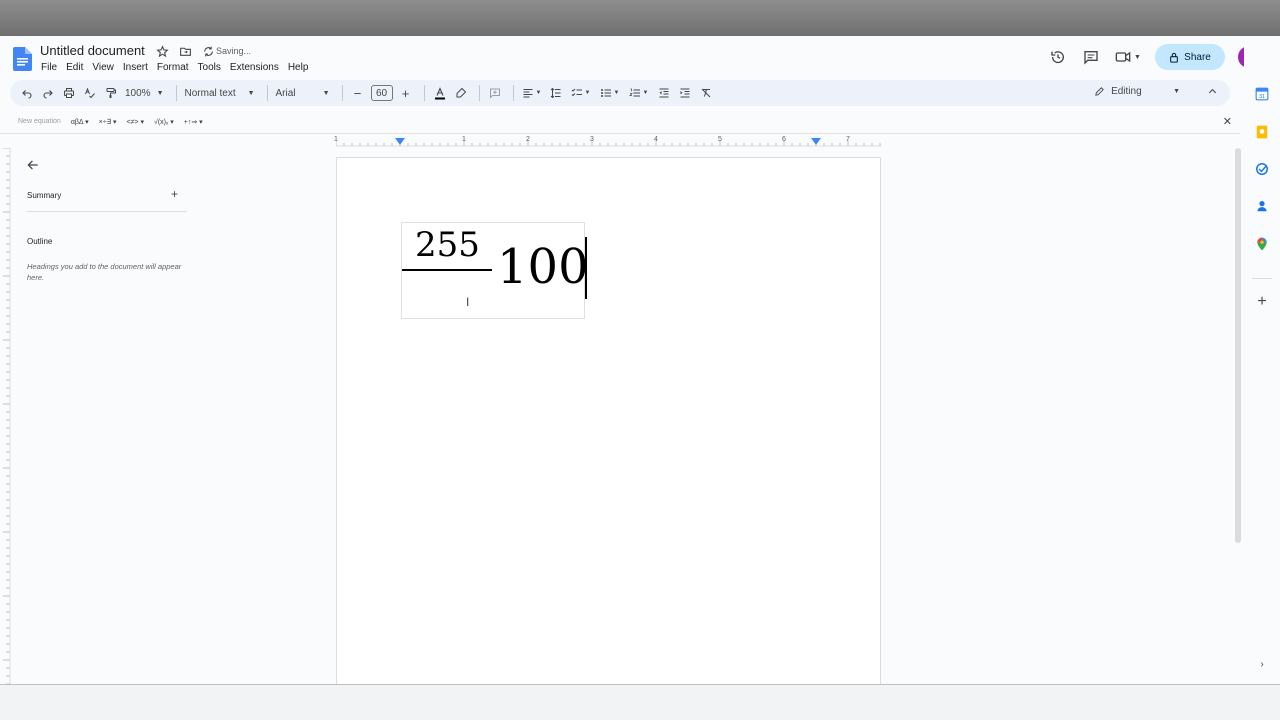 The height and width of the screenshot is (720, 1280). Describe the element at coordinates (44, 195) in the screenshot. I see `summary-heading: Summary` at that location.